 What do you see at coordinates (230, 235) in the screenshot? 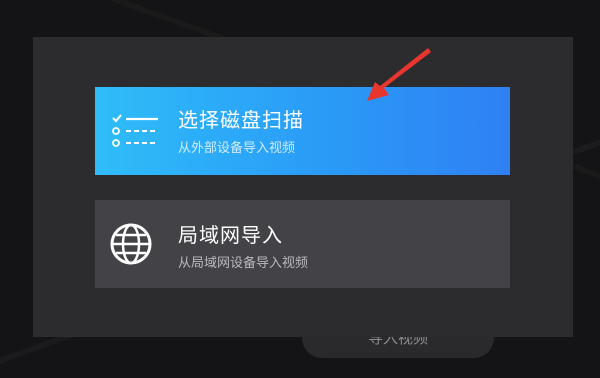
I see `lan-import-title: 局域网导入` at bounding box center [230, 235].